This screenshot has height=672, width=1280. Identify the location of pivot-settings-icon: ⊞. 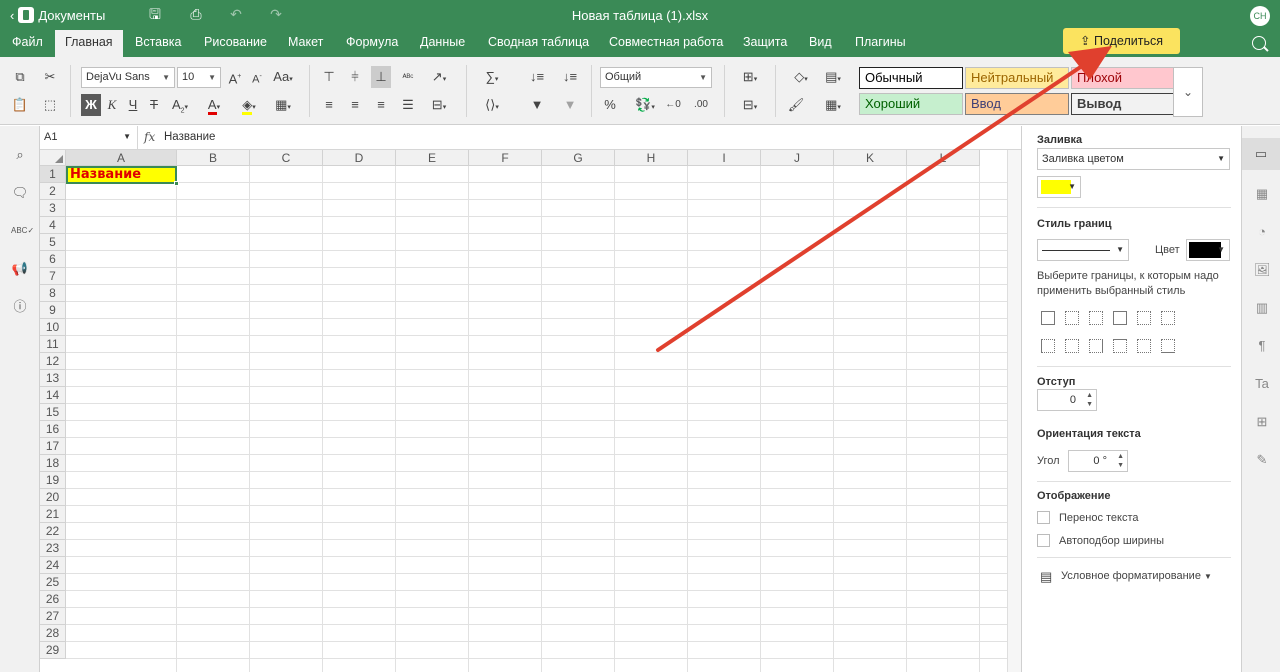
(1262, 422).